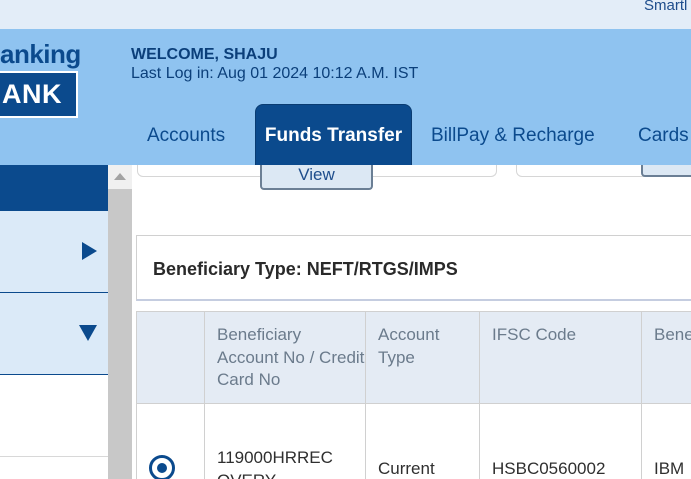 This screenshot has width=691, height=479. I want to click on chevron-down-icon, so click(88, 333).